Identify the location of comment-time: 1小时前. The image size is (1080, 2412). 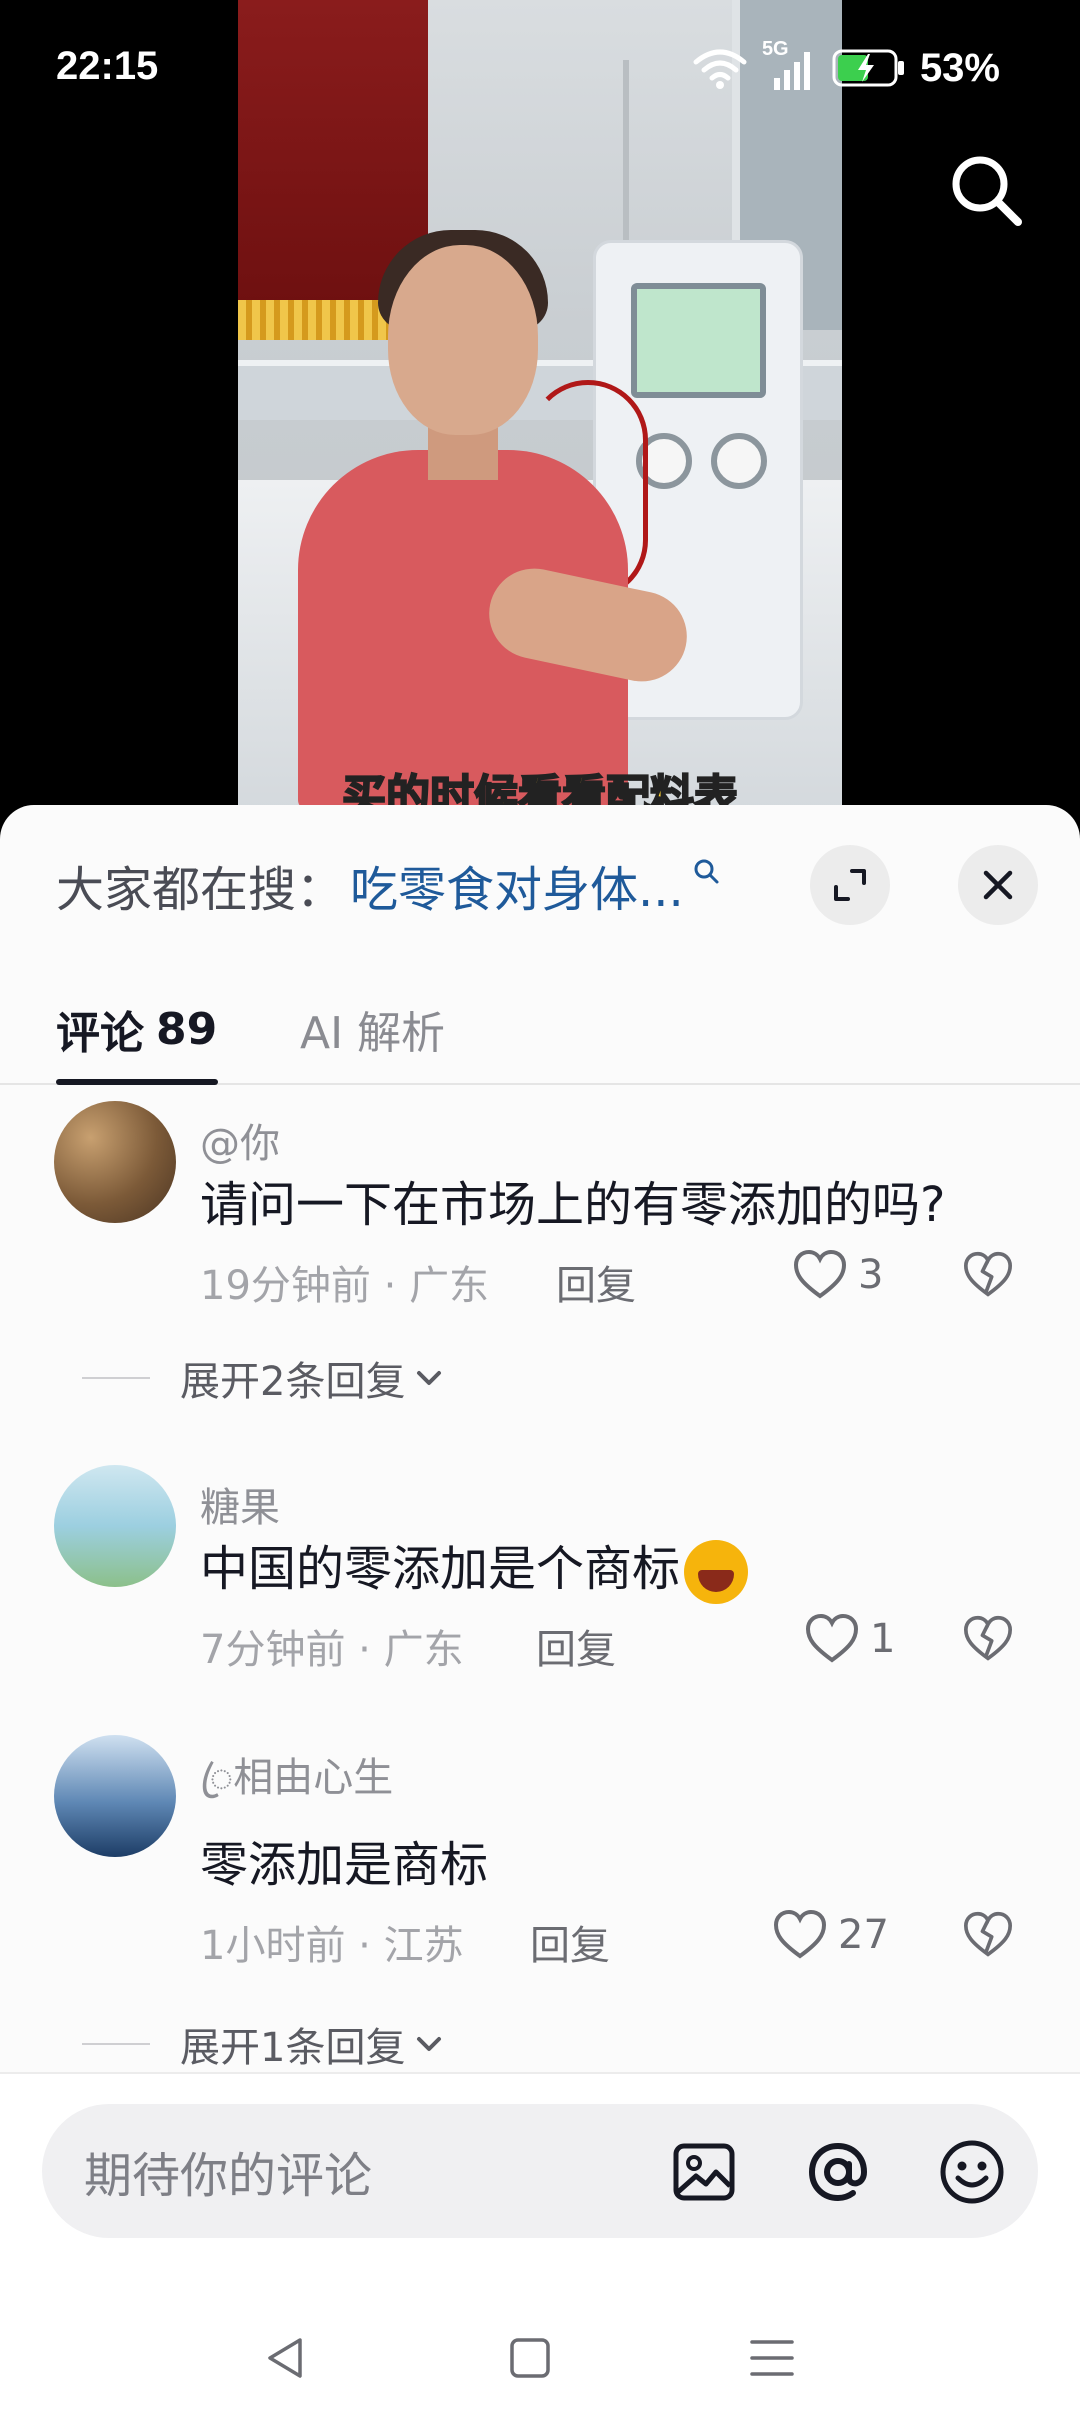
(273, 1946).